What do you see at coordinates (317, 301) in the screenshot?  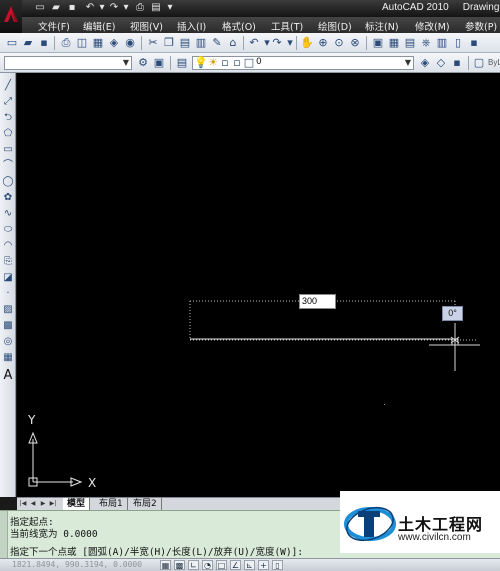 I see `dynamic-input-field: 300` at bounding box center [317, 301].